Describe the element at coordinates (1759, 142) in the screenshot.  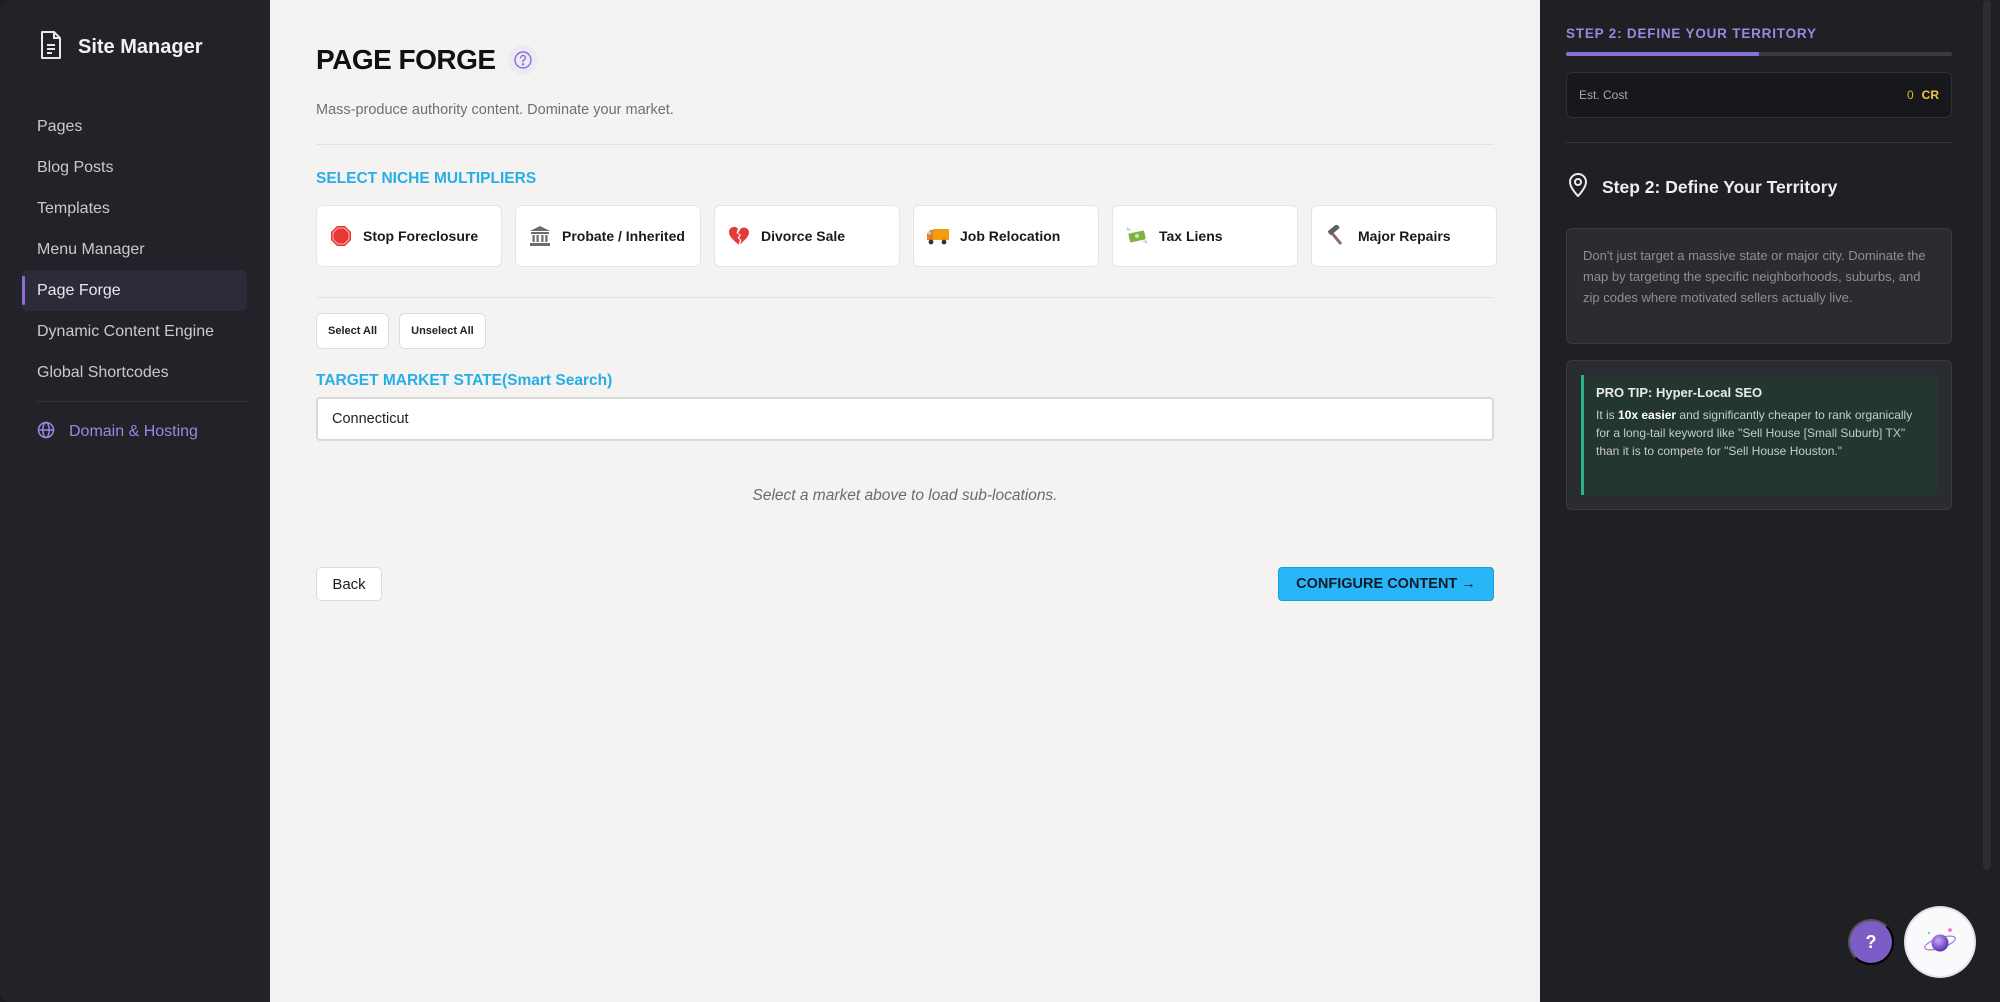
I see `panel-divider` at that location.